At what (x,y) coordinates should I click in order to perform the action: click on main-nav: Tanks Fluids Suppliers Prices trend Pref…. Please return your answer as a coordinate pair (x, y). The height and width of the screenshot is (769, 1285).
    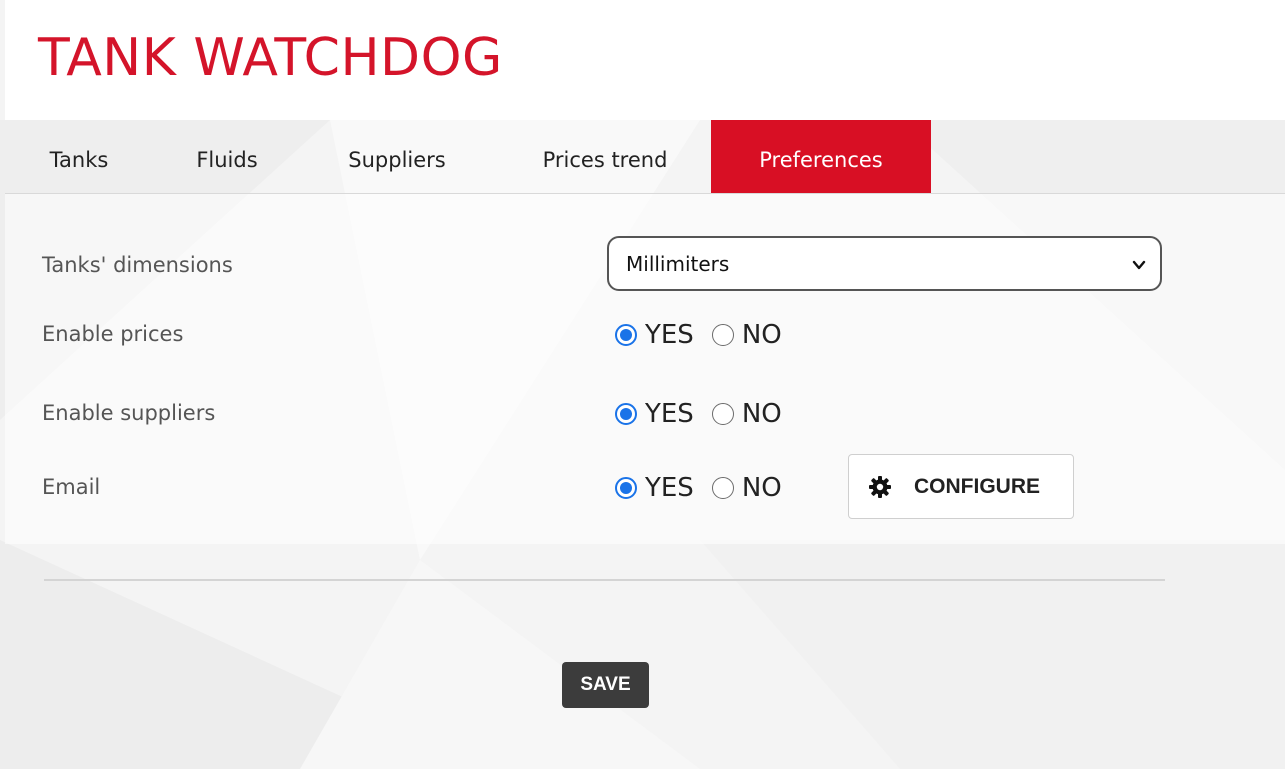
    Looking at the image, I should click on (645, 157).